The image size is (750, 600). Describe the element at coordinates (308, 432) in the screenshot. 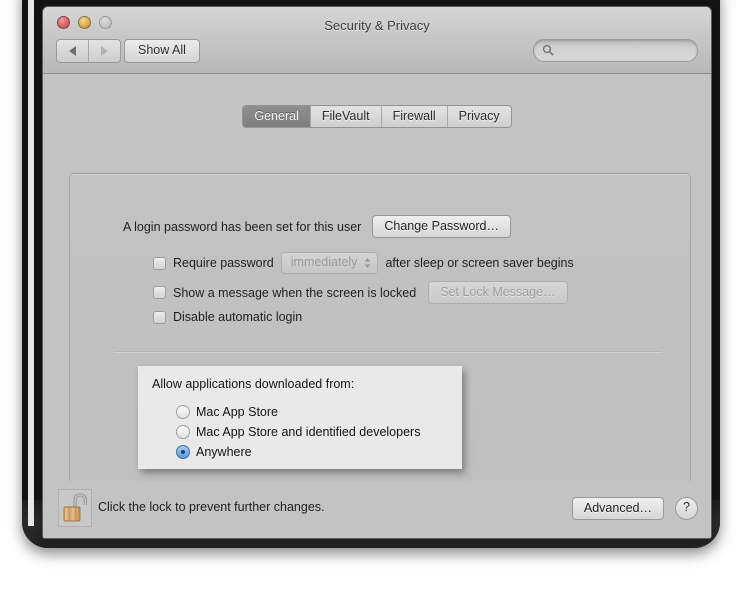

I see `radio-label-identified-developers: Mac App Store and identified developers` at that location.